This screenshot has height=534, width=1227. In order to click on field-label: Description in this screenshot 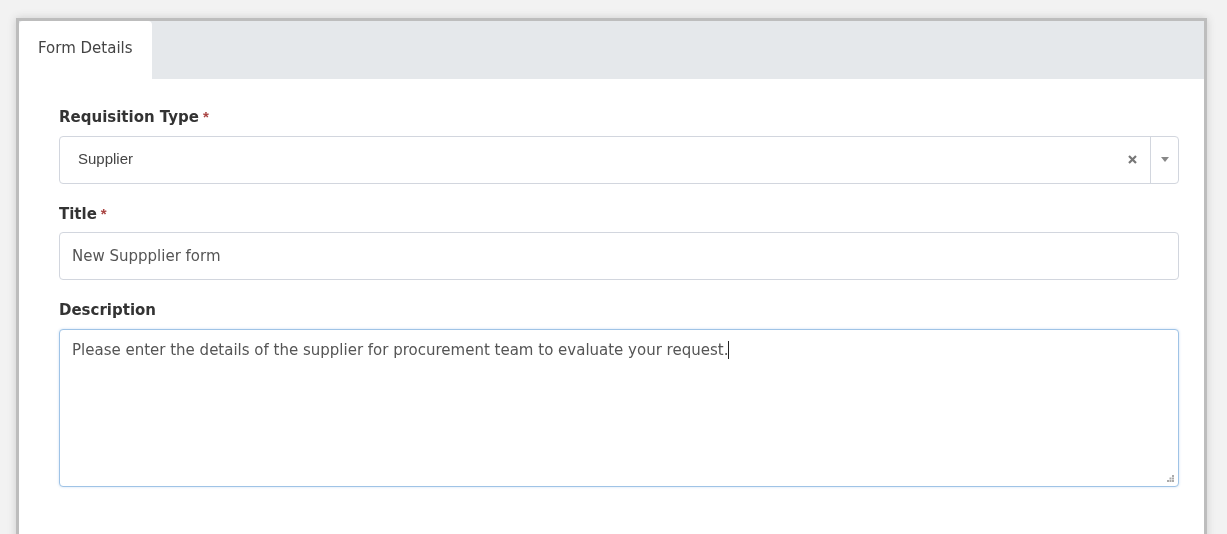, I will do `click(108, 310)`.